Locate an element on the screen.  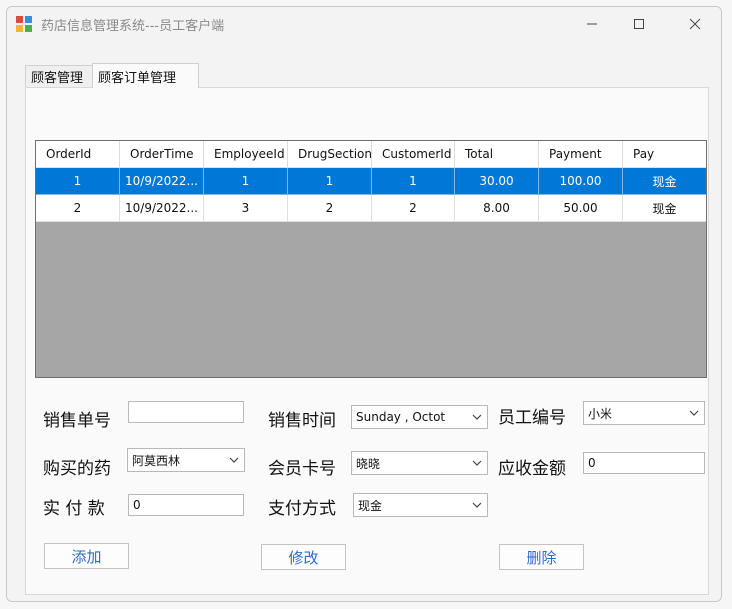
table-row: 2 10/9/2022... 3 2 2 8.00 50.00 现金 is located at coordinates (371, 208).